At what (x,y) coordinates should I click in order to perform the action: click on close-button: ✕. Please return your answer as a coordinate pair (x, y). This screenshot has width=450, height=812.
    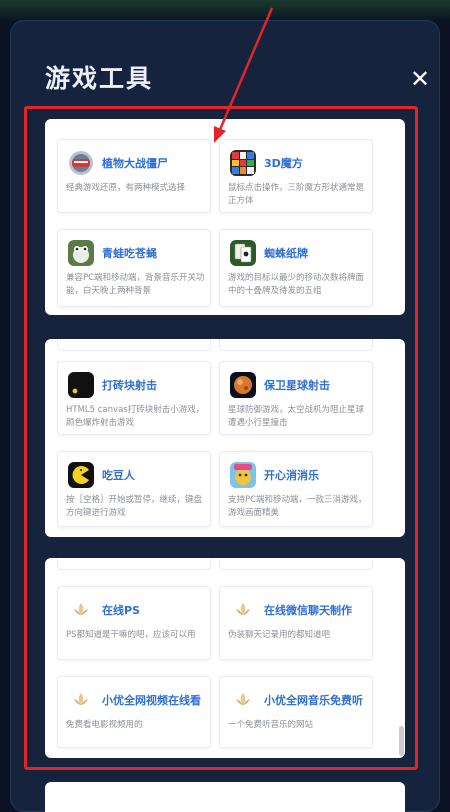
    Looking at the image, I should click on (420, 79).